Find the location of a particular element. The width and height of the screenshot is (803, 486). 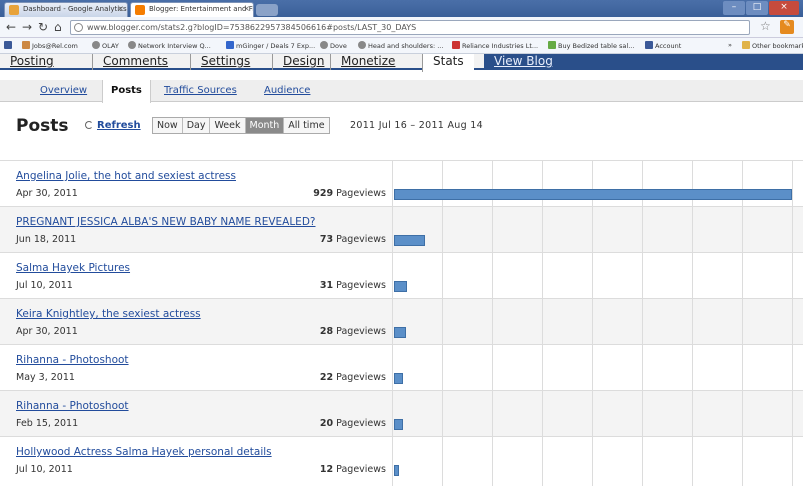

nav-monetize: Monetize is located at coordinates (367, 62).